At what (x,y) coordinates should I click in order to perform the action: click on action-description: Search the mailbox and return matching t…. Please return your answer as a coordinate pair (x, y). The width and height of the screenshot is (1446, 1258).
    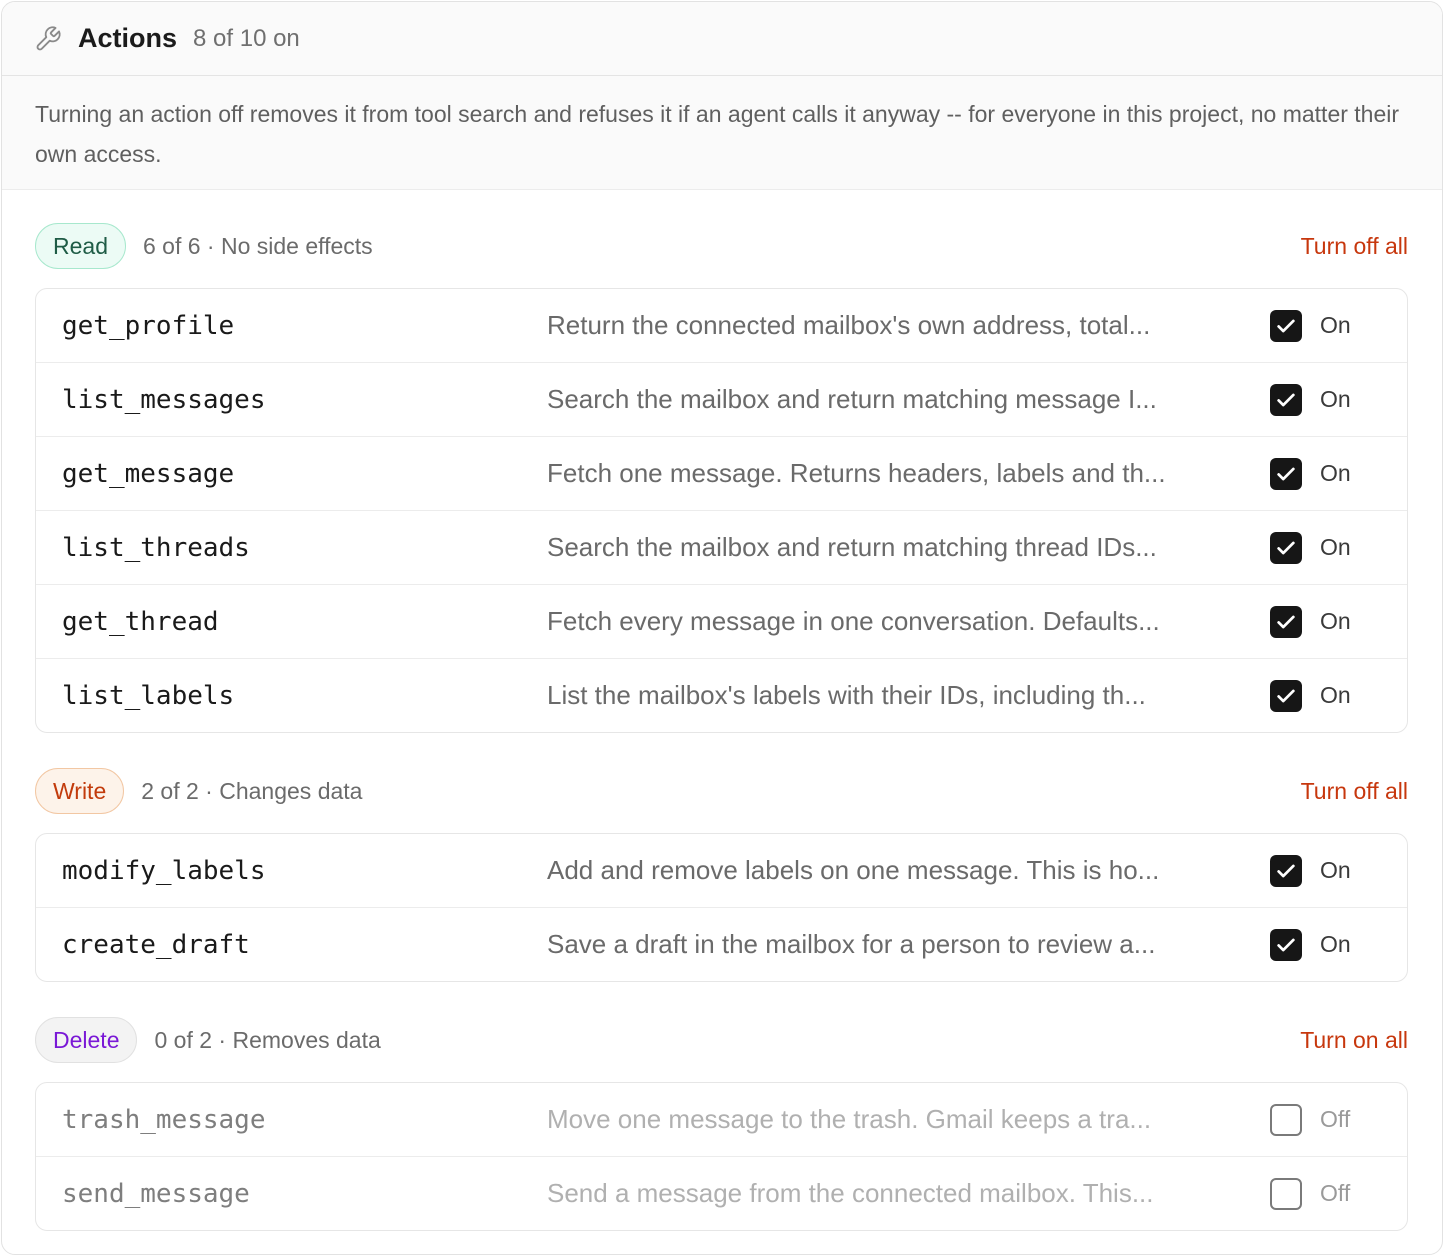
    Looking at the image, I should click on (852, 547).